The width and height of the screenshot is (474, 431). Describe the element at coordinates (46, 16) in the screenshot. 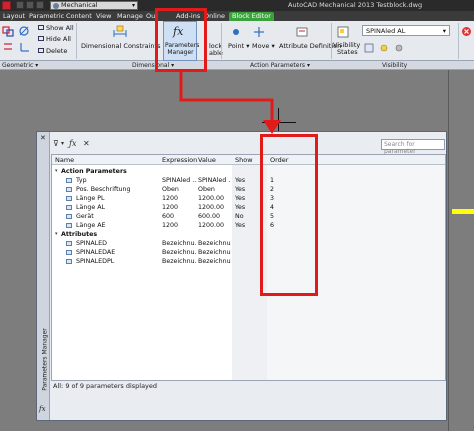

I see `tab-parametric: Parametric` at that location.